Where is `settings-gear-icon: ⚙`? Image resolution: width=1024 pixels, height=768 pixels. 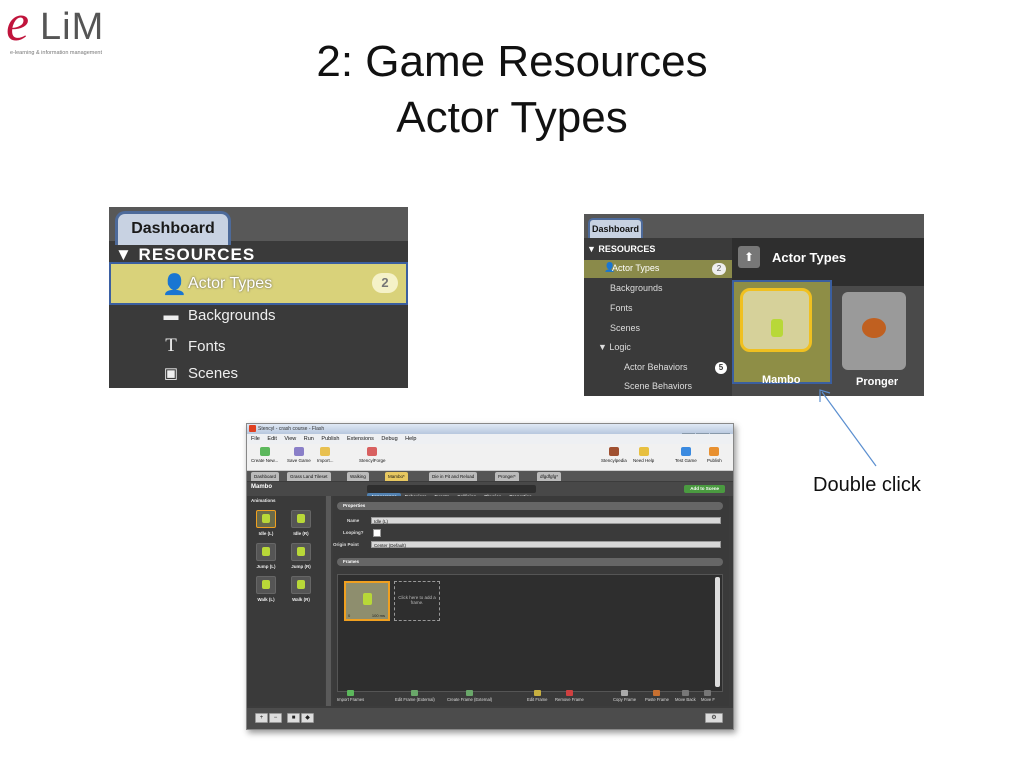
settings-gear-icon: ⚙ is located at coordinates (714, 718).